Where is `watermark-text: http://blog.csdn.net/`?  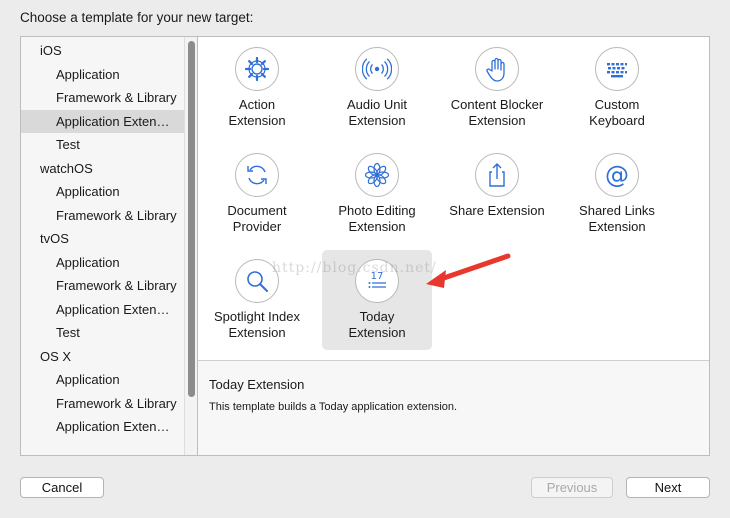
watermark-text: http://blog.csdn.net/ is located at coordinates (354, 268).